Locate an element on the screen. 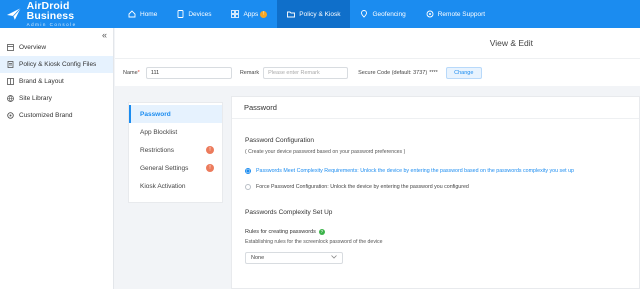 Image resolution: width=640 pixels, height=289 pixels. gear-icon is located at coordinates (10, 115).